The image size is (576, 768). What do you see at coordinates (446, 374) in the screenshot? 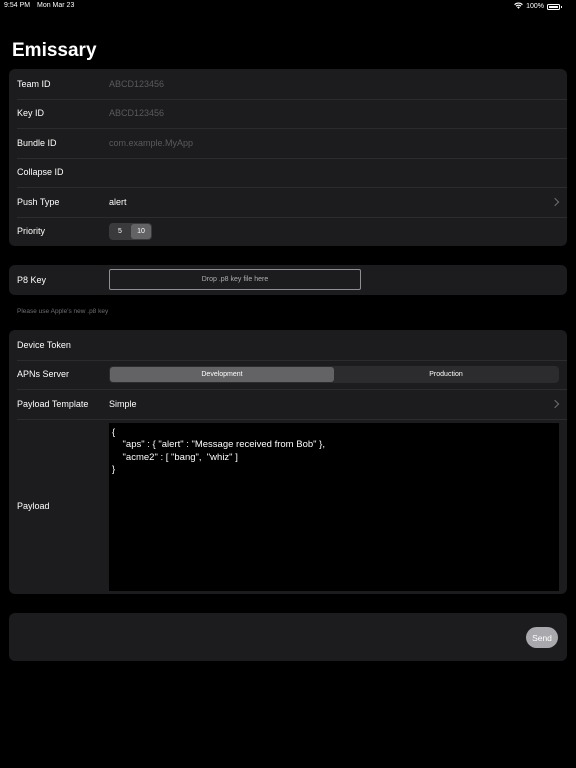
I see `apns-production-segment: Production` at bounding box center [446, 374].